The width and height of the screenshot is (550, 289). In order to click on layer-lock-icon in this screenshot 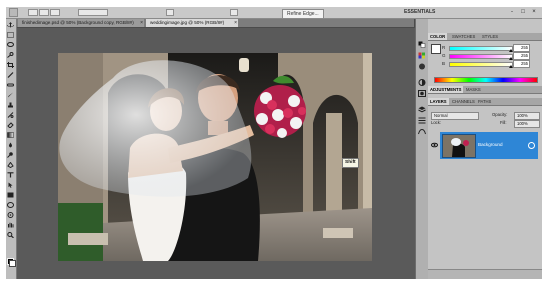, I will do `click(531, 145)`.